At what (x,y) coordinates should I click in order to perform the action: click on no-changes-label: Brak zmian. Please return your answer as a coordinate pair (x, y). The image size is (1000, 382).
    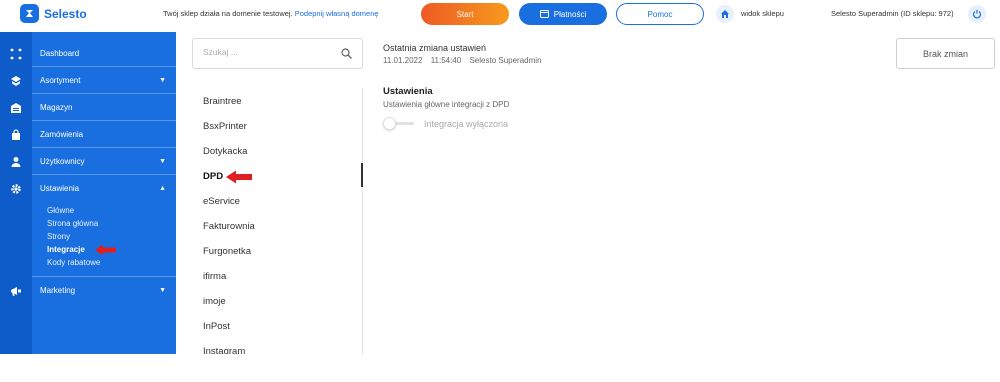
    Looking at the image, I should click on (945, 53).